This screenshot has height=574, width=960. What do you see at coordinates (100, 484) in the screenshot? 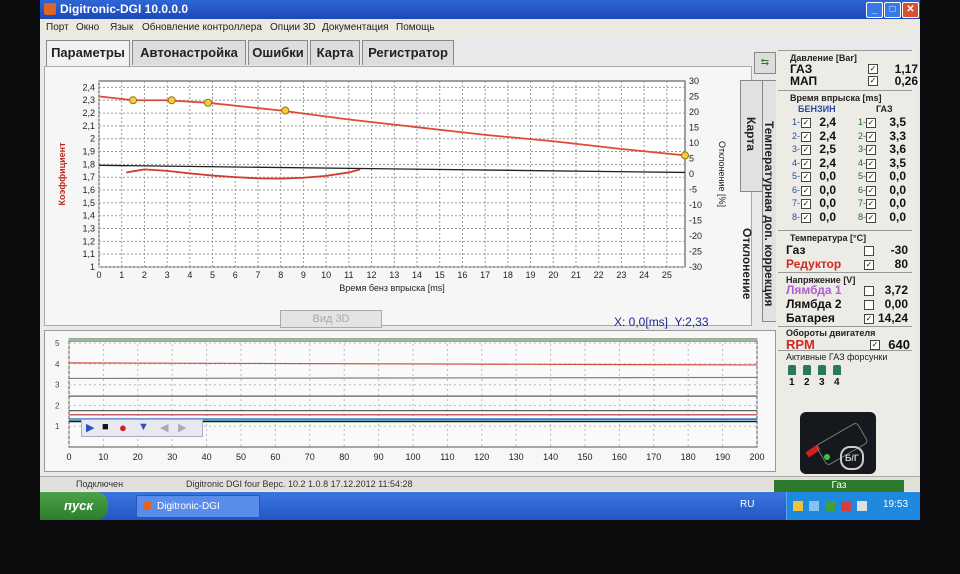
I see `status-connection: Подключен` at bounding box center [100, 484].